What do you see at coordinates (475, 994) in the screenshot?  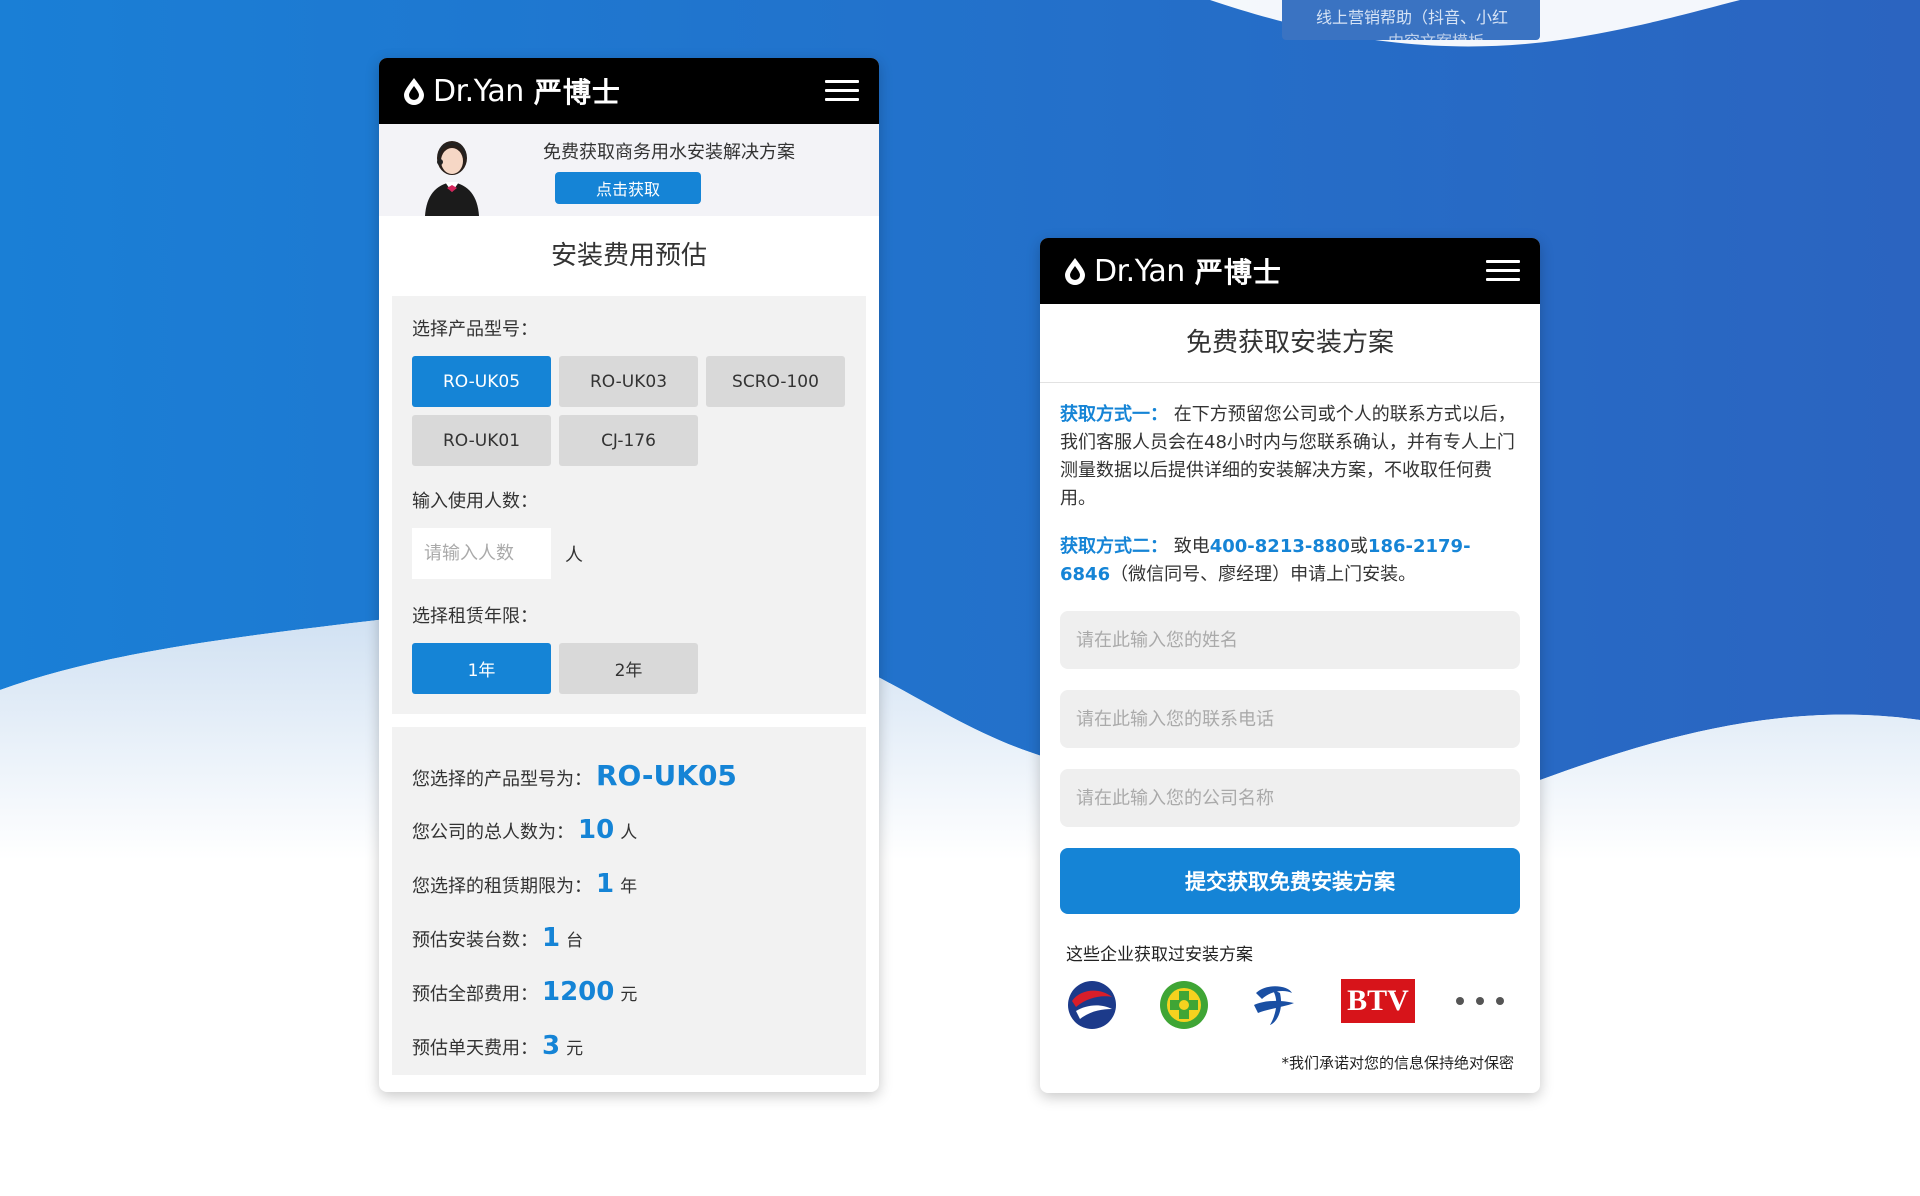 I see `result-total-label: 预估全部费用：` at bounding box center [475, 994].